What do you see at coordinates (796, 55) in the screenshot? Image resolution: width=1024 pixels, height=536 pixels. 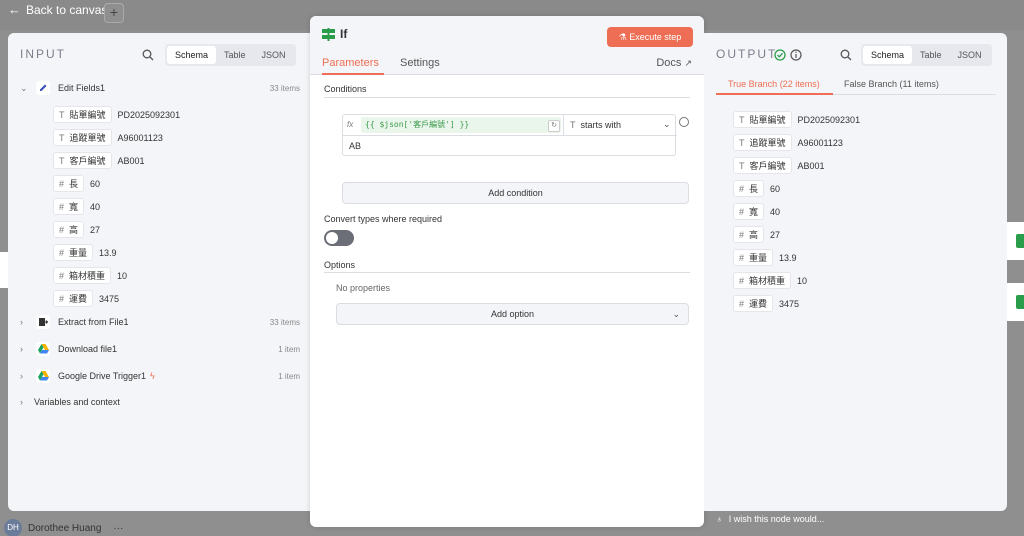 I see `info-icon` at bounding box center [796, 55].